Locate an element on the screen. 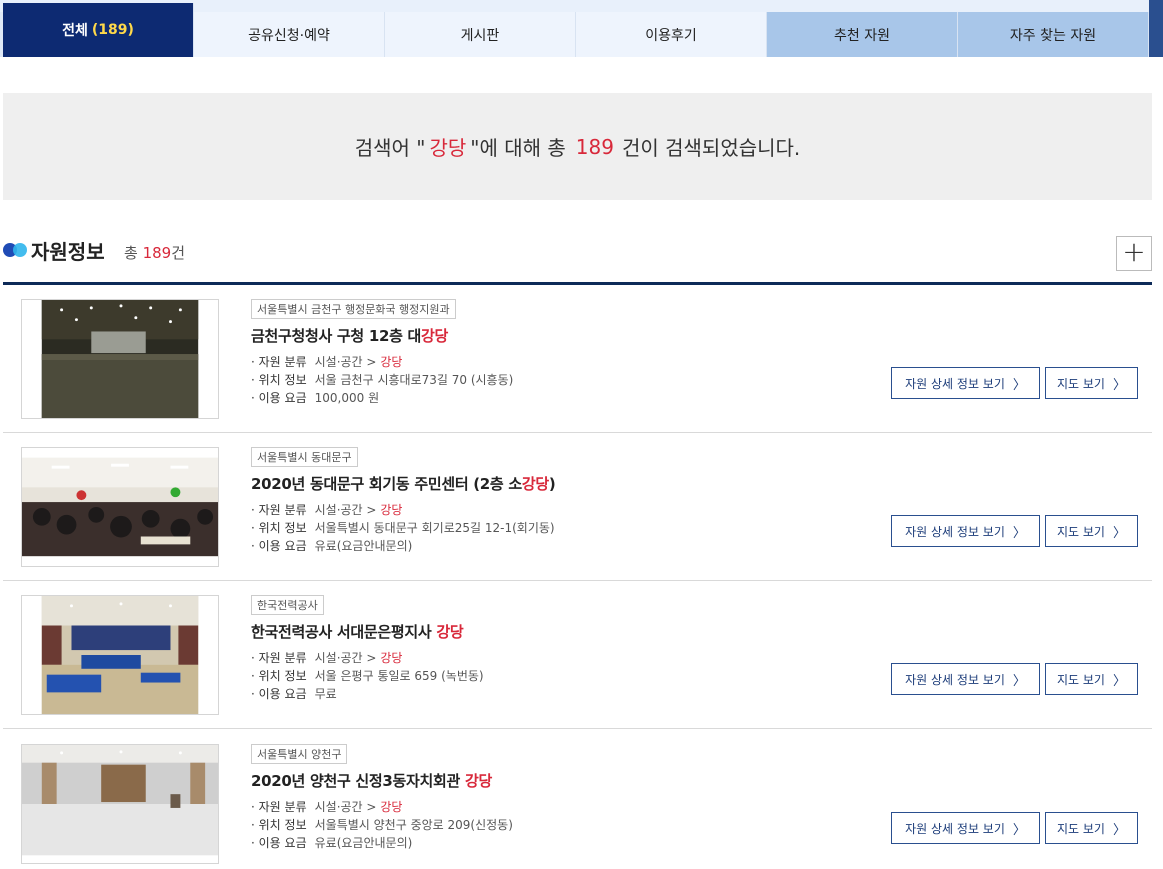  fee-value: 무료 is located at coordinates (325, 694).